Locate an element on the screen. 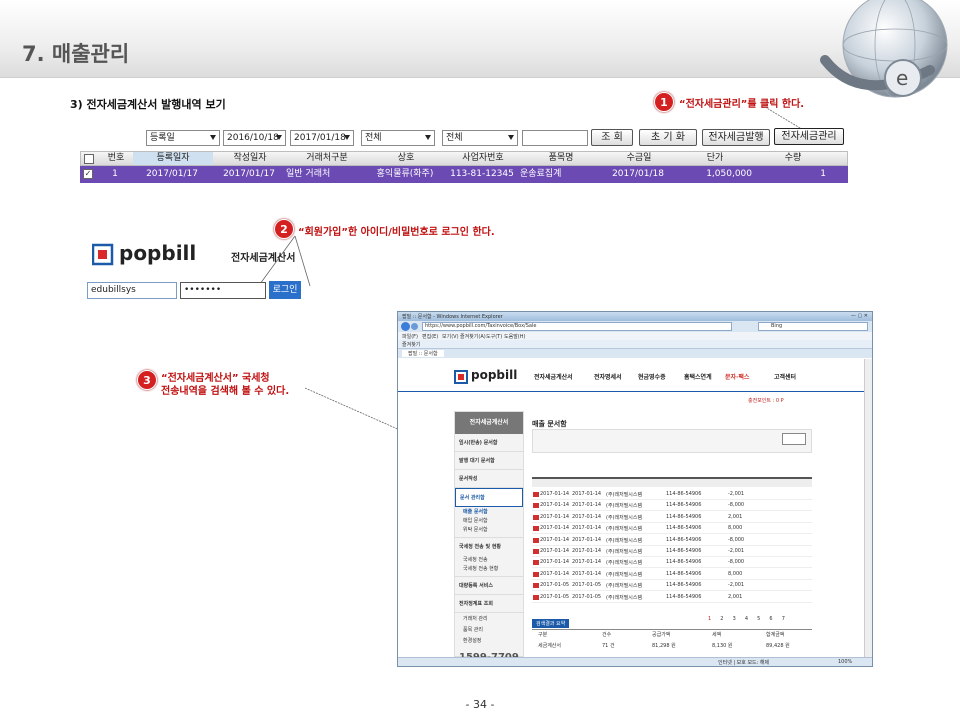 The height and width of the screenshot is (720, 960). browser-statusbar: 인터넷 | 보호 모드: 해제 100% is located at coordinates (635, 661).